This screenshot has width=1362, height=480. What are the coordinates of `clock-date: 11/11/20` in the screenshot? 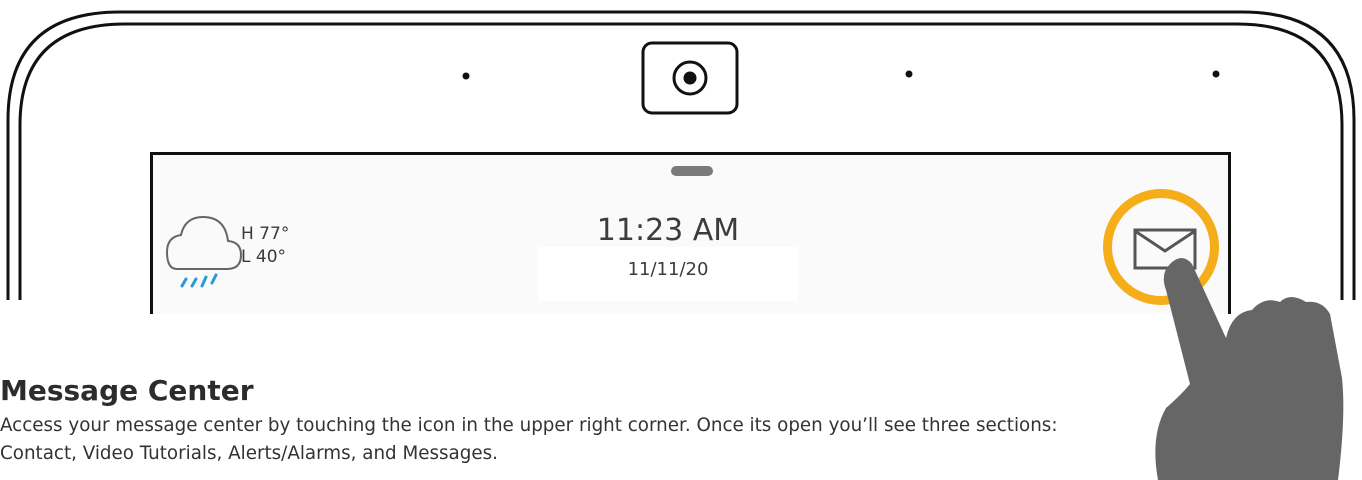 It's located at (668, 269).